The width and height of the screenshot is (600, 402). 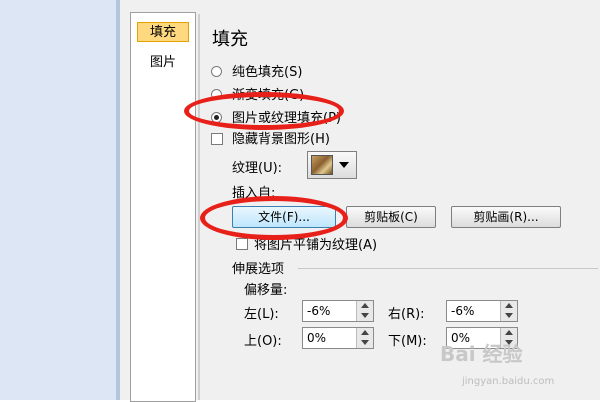 What do you see at coordinates (263, 341) in the screenshot?
I see `offset-top-label: 上(O):` at bounding box center [263, 341].